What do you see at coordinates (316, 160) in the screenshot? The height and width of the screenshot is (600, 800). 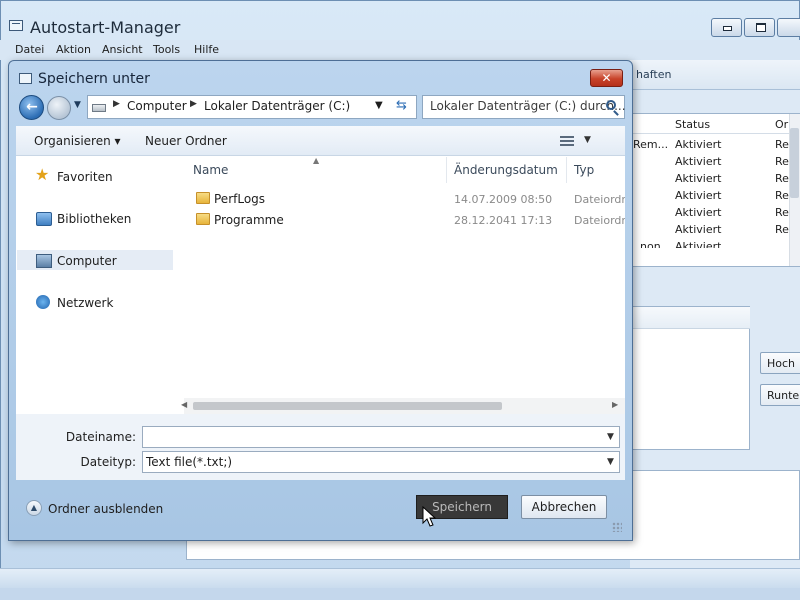 I see `sort-ascending-icon: ▲` at bounding box center [316, 160].